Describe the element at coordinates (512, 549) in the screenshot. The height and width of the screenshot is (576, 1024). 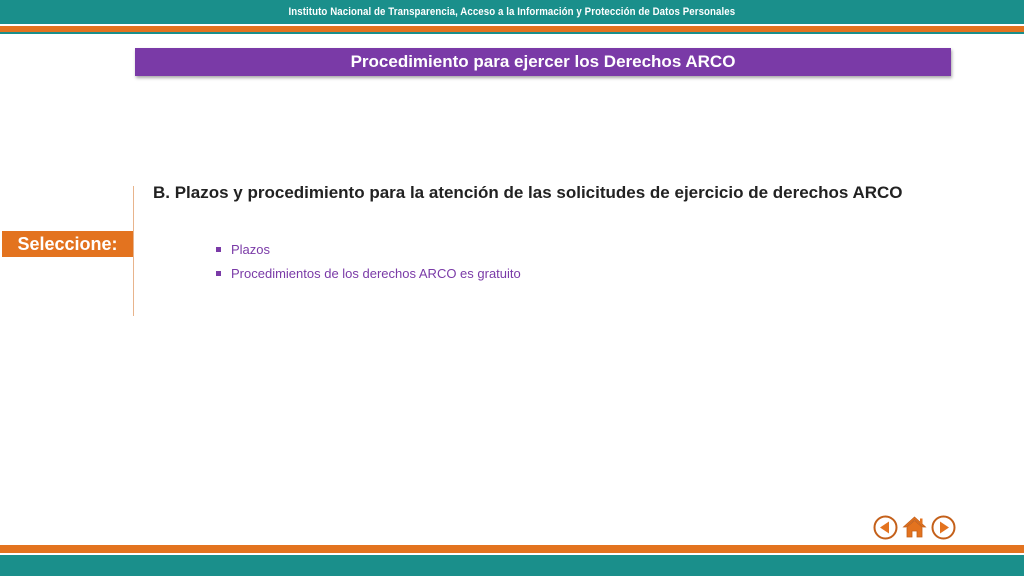
I see `footer-stripe-orange` at that location.